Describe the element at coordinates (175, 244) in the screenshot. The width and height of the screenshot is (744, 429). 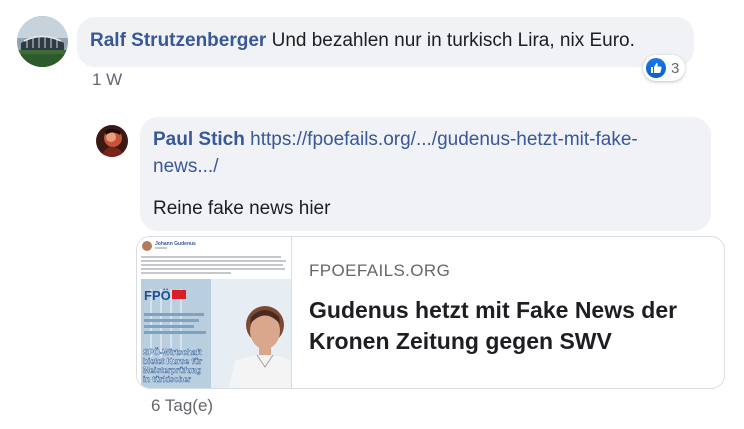
I see `thumbnail-author: Johann Gudenus` at that location.